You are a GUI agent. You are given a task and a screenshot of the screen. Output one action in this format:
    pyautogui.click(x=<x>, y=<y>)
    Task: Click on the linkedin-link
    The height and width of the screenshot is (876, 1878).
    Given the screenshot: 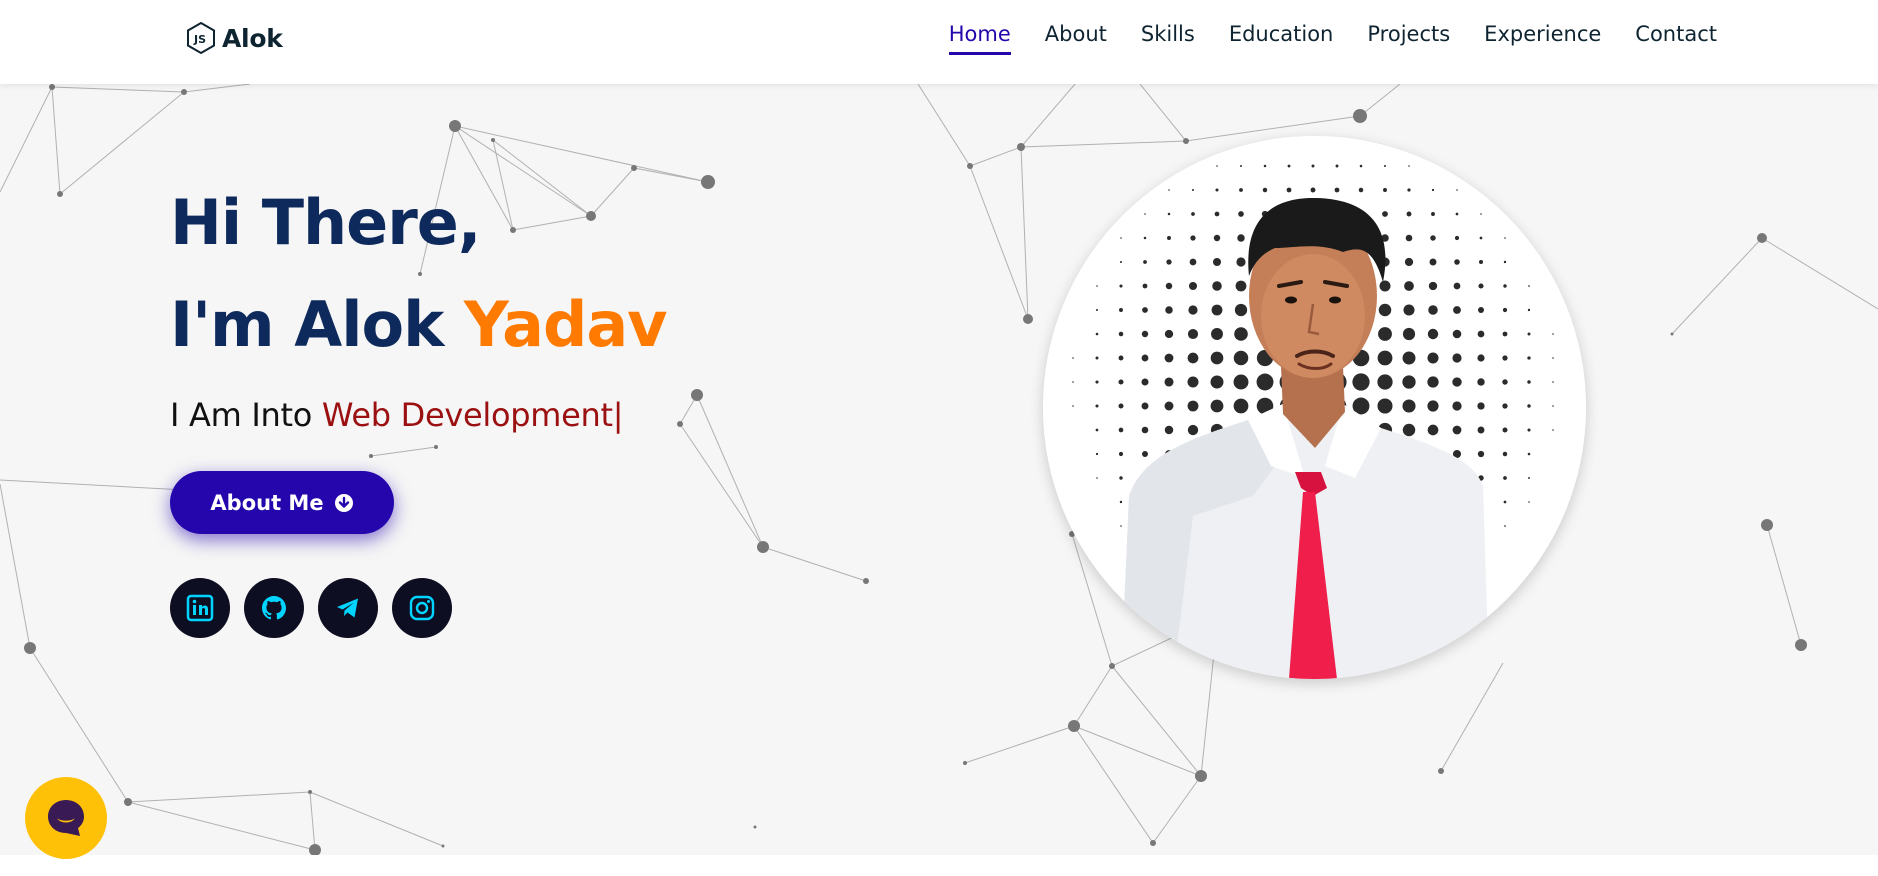 What is the action you would take?
    pyautogui.click(x=200, y=608)
    